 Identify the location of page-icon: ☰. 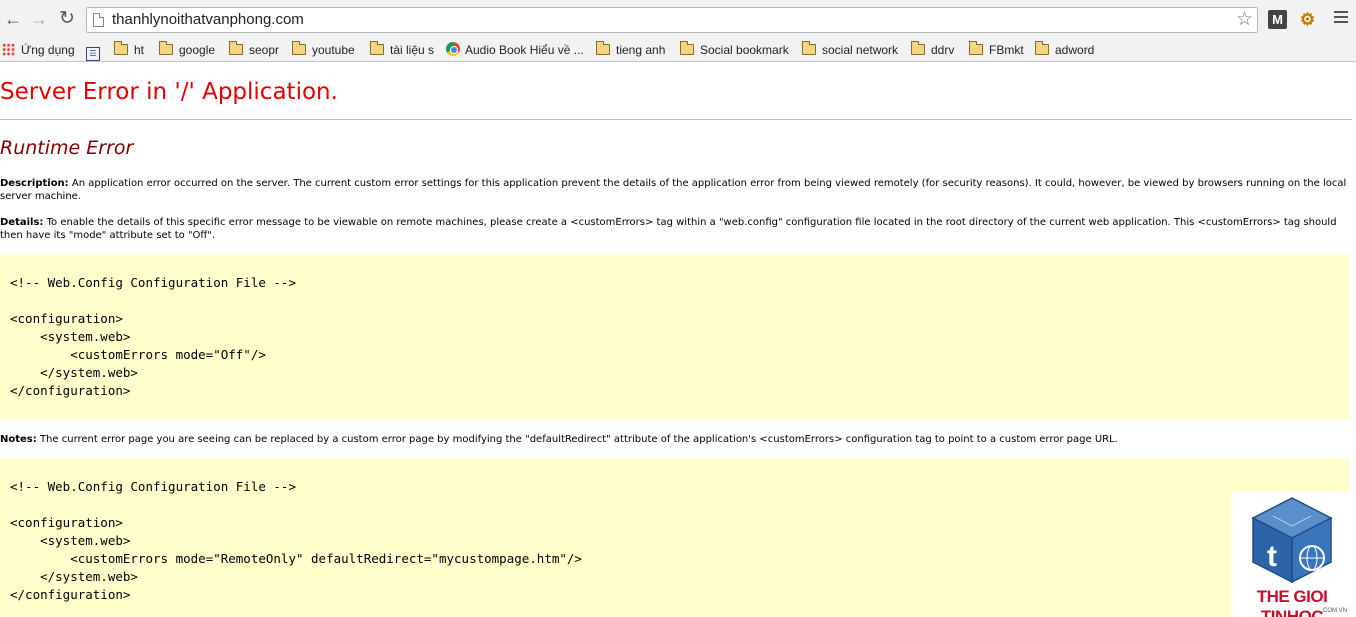
(93, 54).